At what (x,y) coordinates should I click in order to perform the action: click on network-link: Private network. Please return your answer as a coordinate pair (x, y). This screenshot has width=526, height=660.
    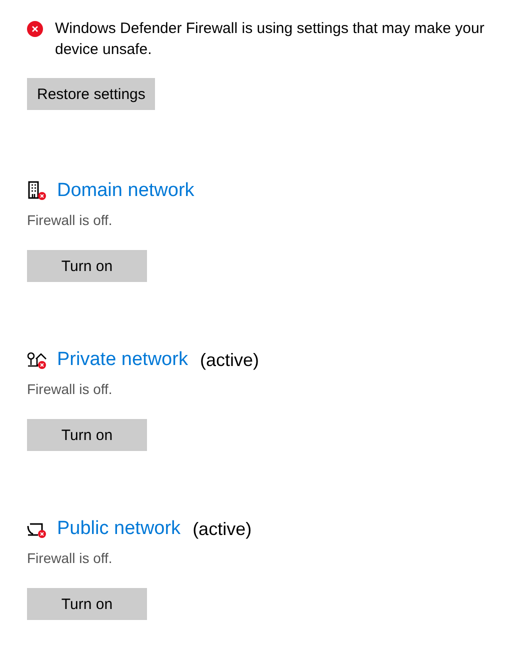
    Looking at the image, I should click on (122, 360).